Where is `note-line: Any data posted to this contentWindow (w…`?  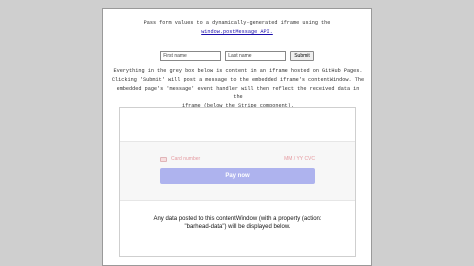
note-line: Any data posted to this contentWindow (w… is located at coordinates (237, 219).